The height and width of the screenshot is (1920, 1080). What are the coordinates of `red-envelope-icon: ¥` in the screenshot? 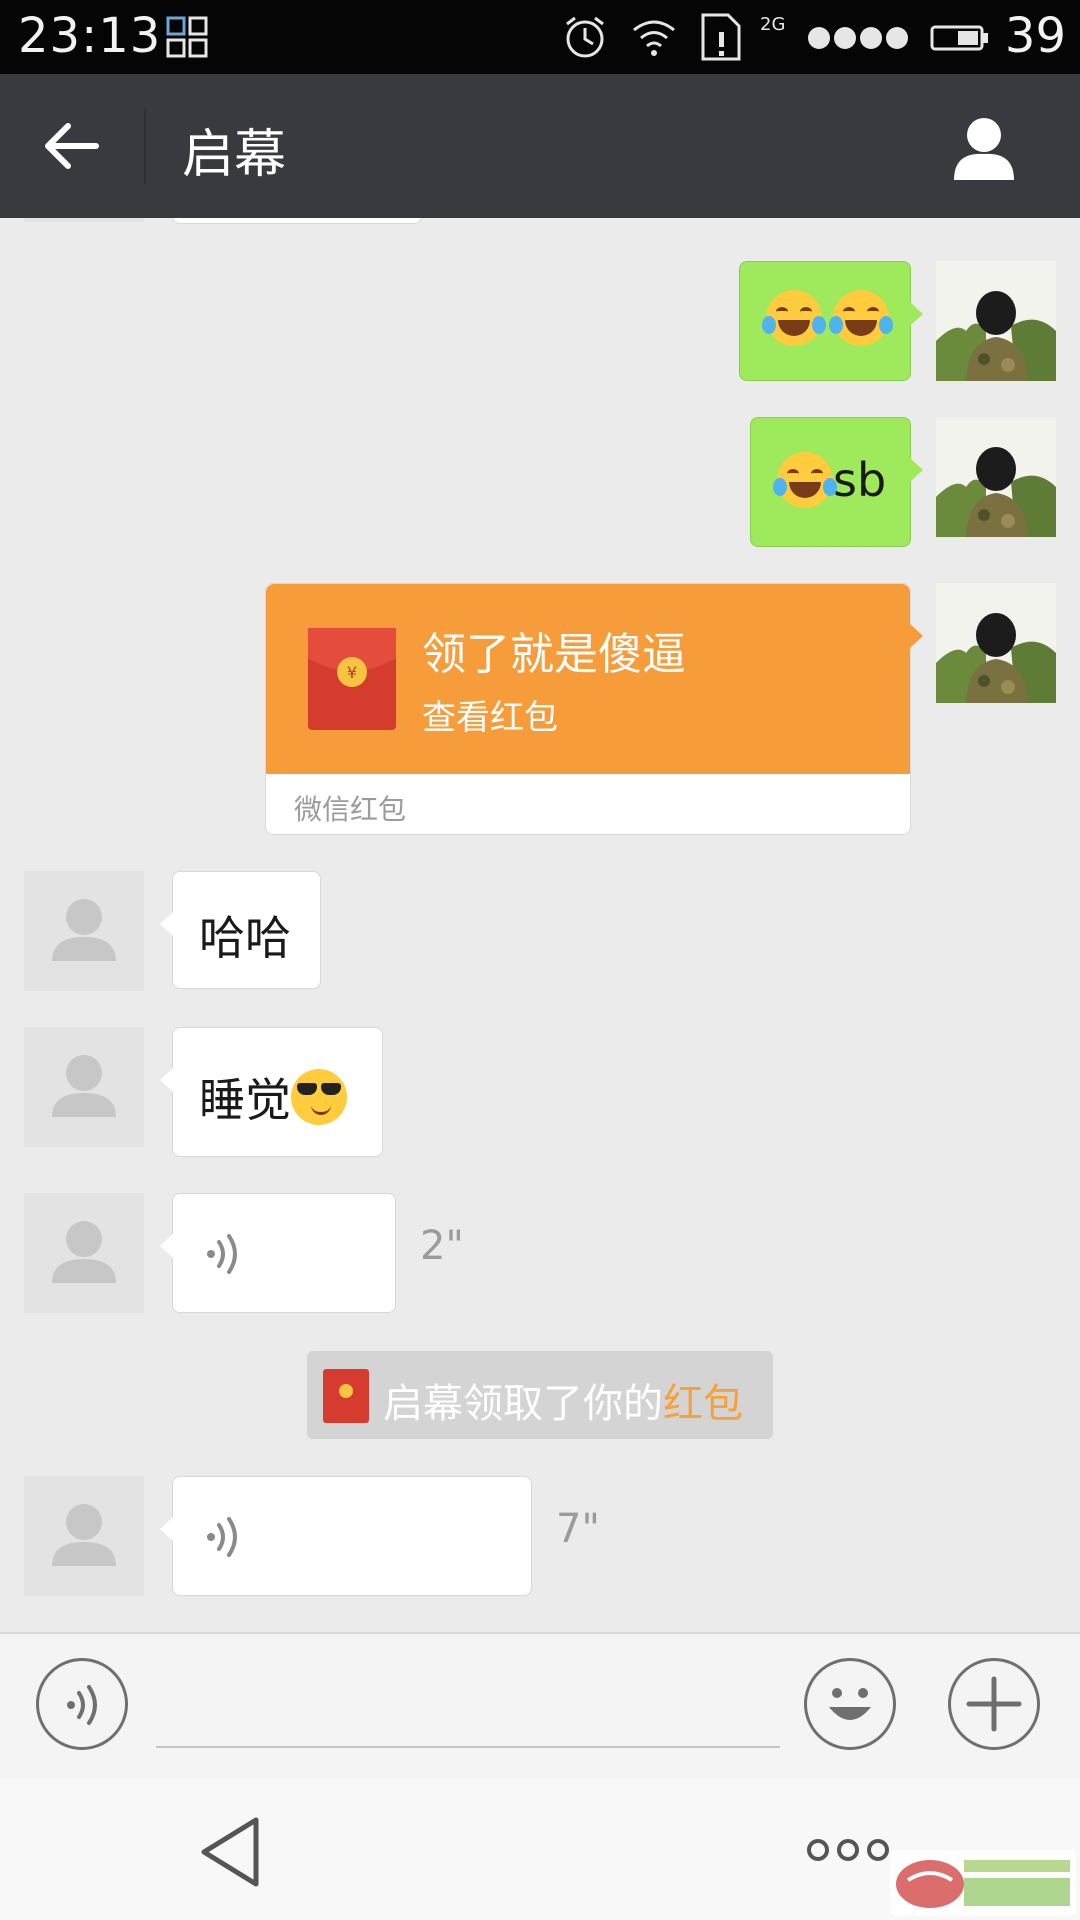 It's located at (352, 679).